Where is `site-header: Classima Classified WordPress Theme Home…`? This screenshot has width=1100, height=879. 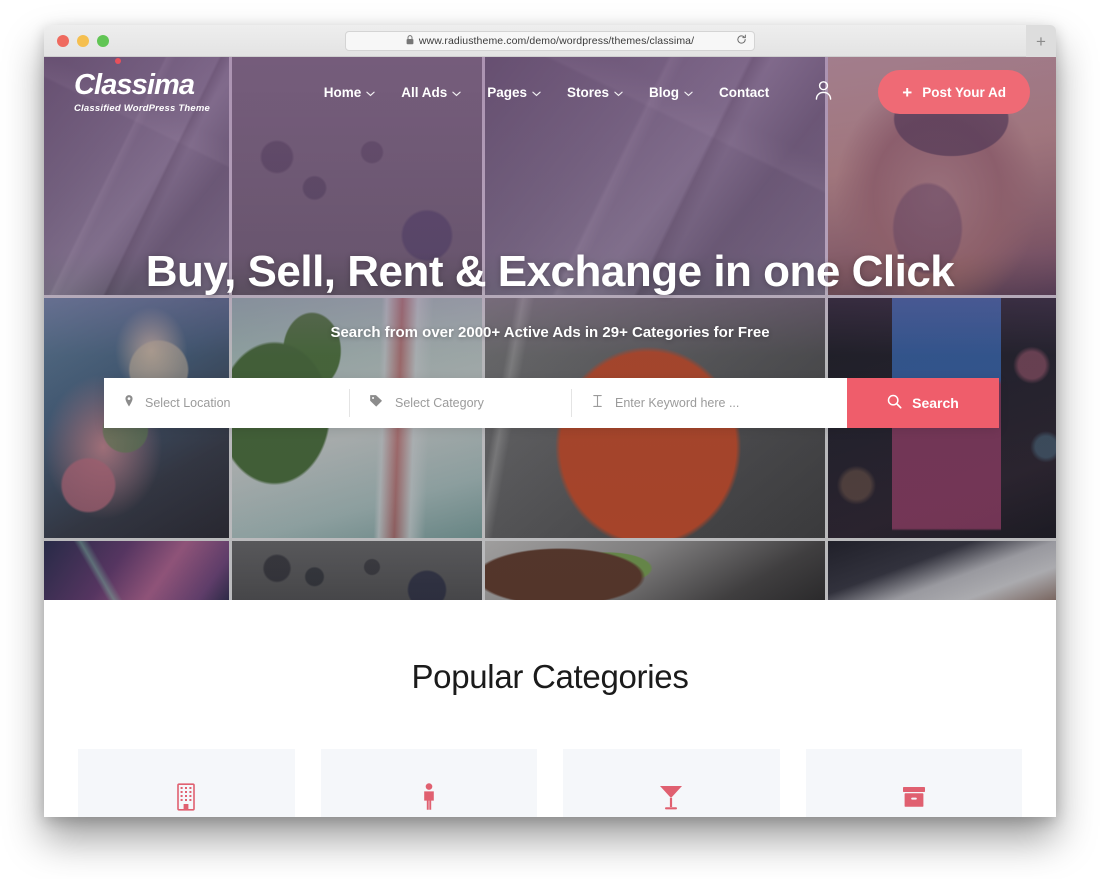 site-header: Classima Classified WordPress Theme Home… is located at coordinates (550, 92).